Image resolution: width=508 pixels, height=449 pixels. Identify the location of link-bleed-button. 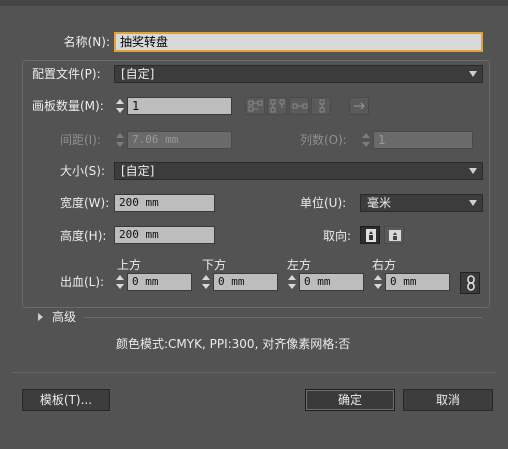
(470, 283).